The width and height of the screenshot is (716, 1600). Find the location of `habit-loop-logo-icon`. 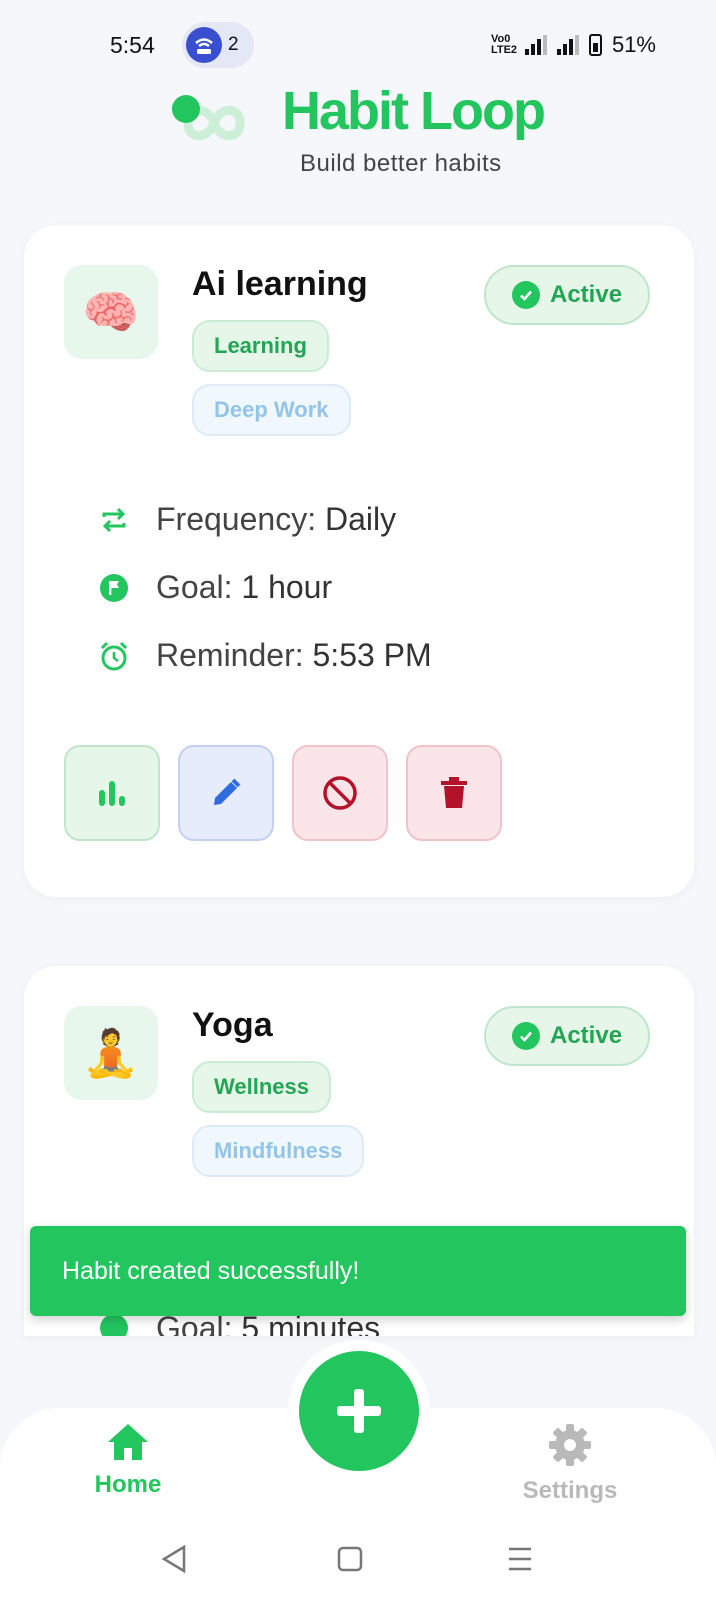

habit-loop-logo-icon is located at coordinates (208, 118).